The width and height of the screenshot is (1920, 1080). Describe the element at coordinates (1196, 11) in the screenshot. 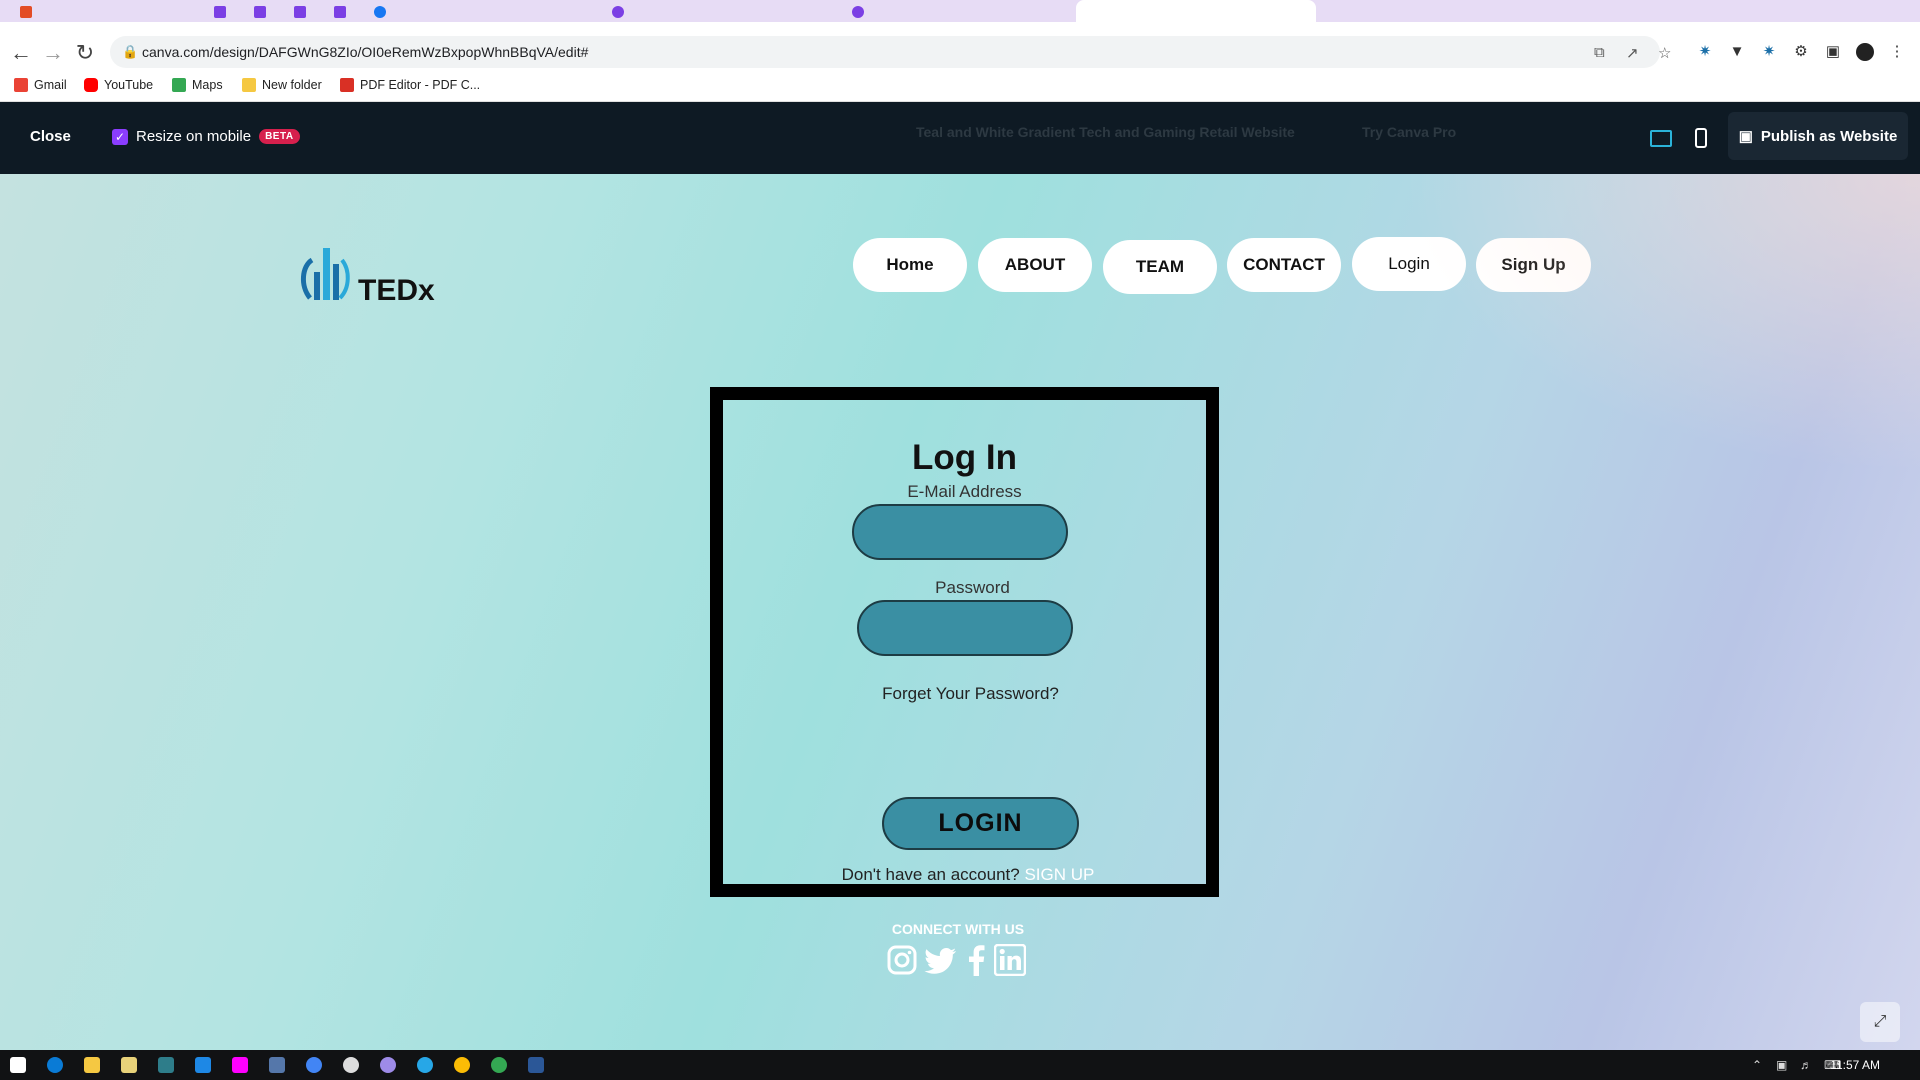

I see `active-tab` at that location.